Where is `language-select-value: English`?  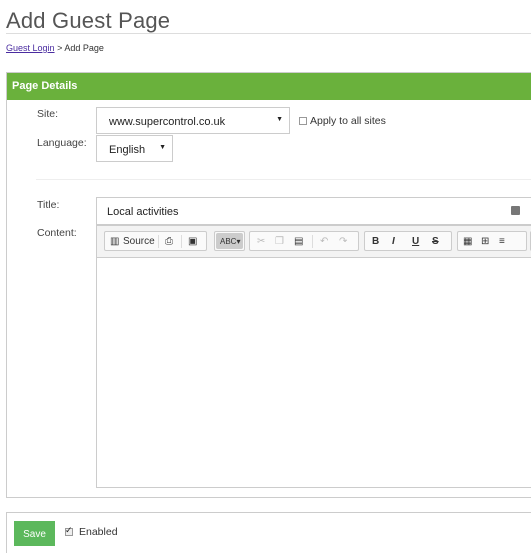 language-select-value: English is located at coordinates (127, 150).